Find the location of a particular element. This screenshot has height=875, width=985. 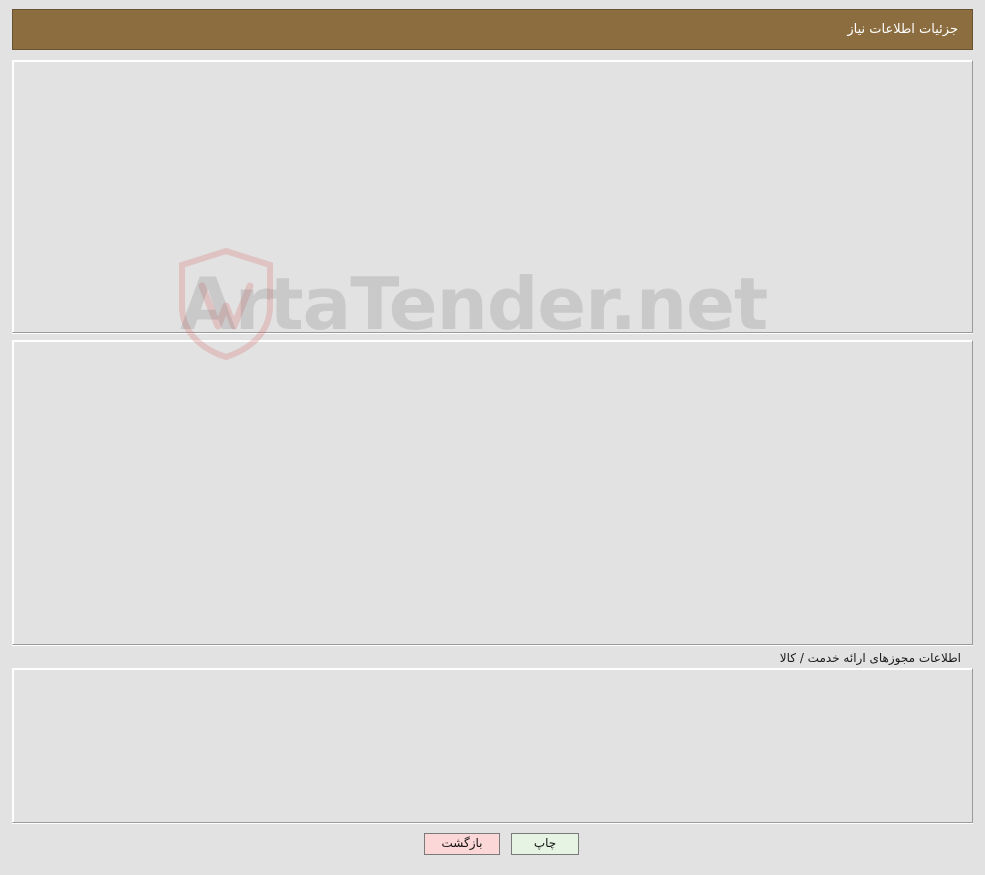

page-title-bar: جزئیات اطلاعات نیاز is located at coordinates (492, 29).